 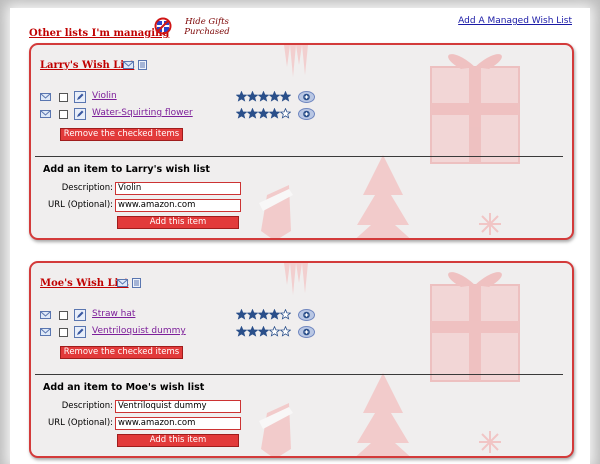 What do you see at coordinates (139, 331) in the screenshot?
I see `item-name-link: Ventriloquist dummy` at bounding box center [139, 331].